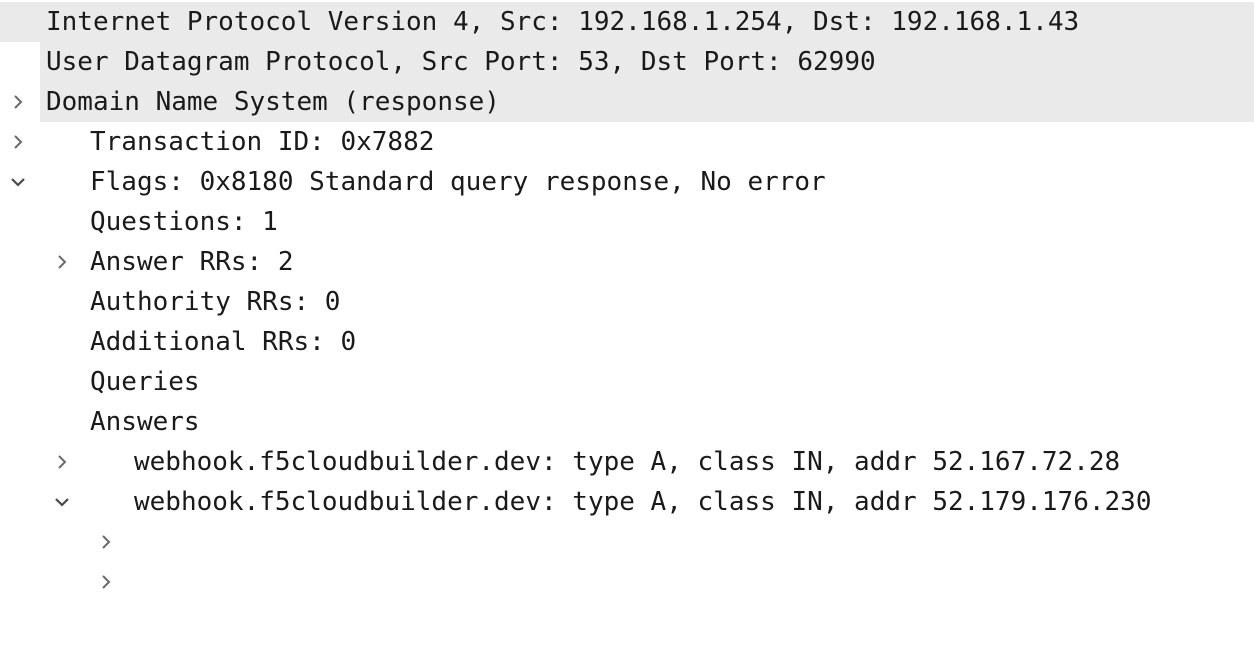 Image resolution: width=1254 pixels, height=672 pixels. Describe the element at coordinates (273, 102) in the screenshot. I see `tree-row-label: Domain Name System (response)` at that location.